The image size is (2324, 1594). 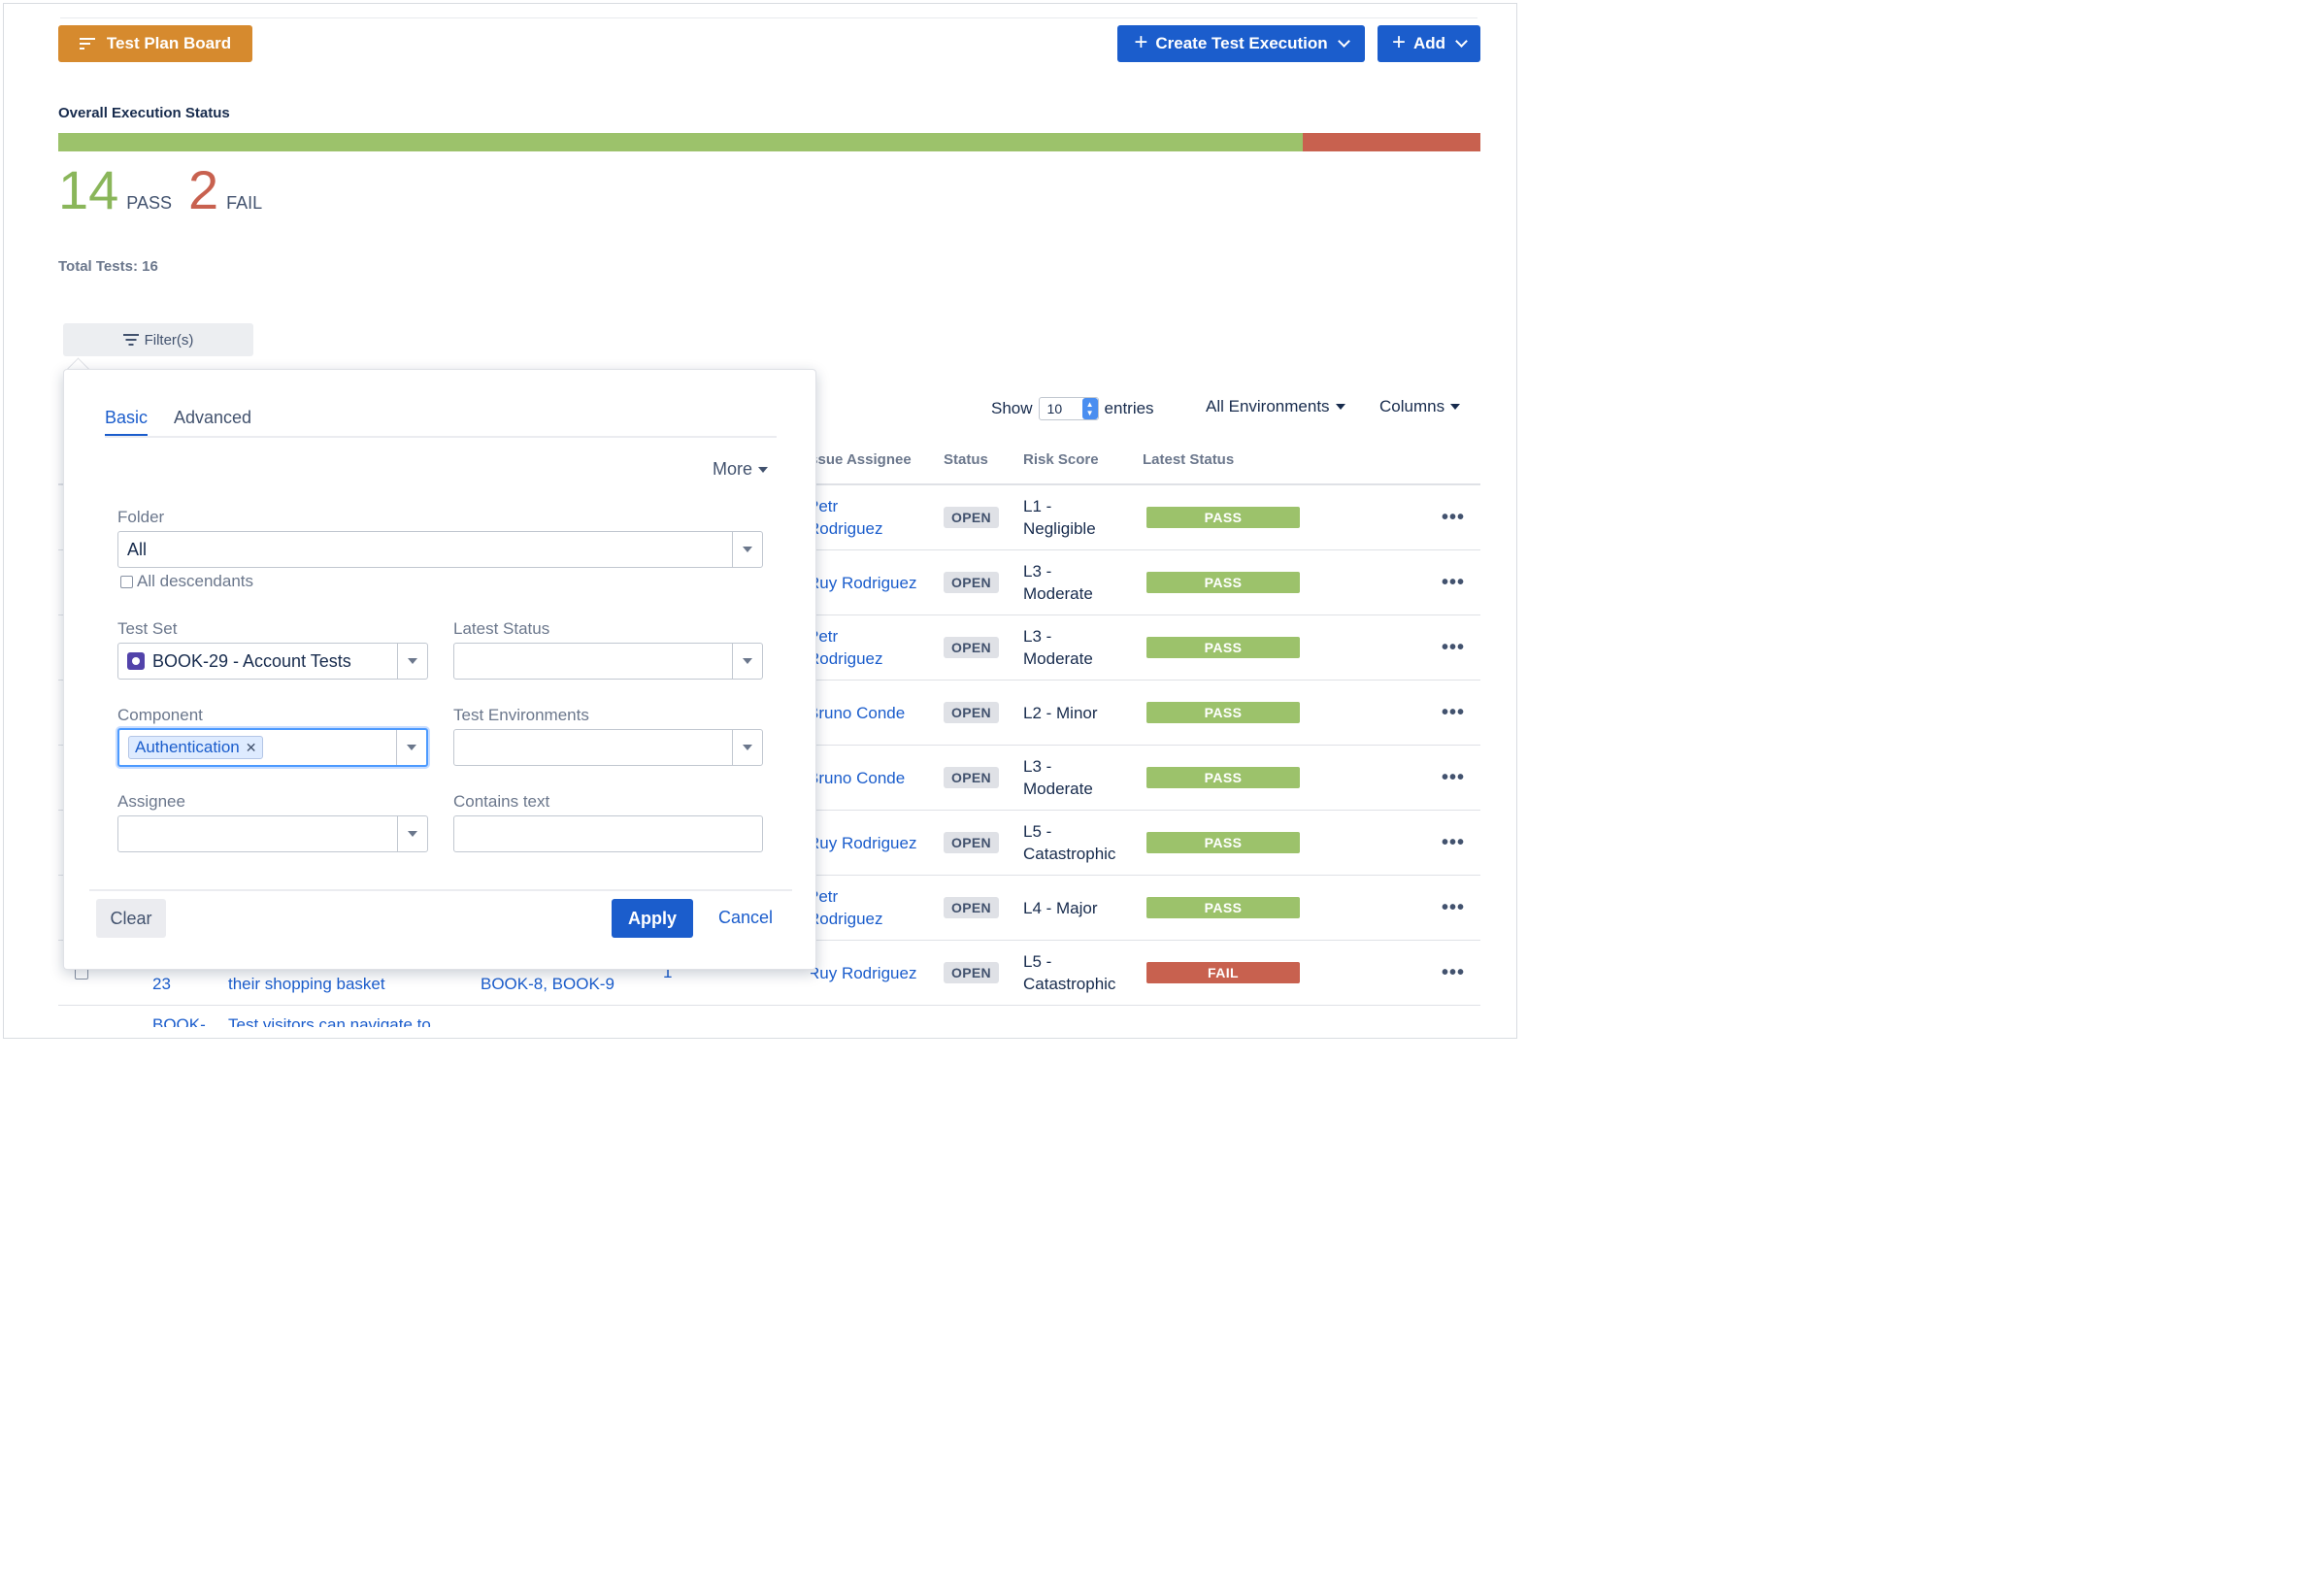 I want to click on test-environments-label: Test Environments, so click(x=521, y=715).